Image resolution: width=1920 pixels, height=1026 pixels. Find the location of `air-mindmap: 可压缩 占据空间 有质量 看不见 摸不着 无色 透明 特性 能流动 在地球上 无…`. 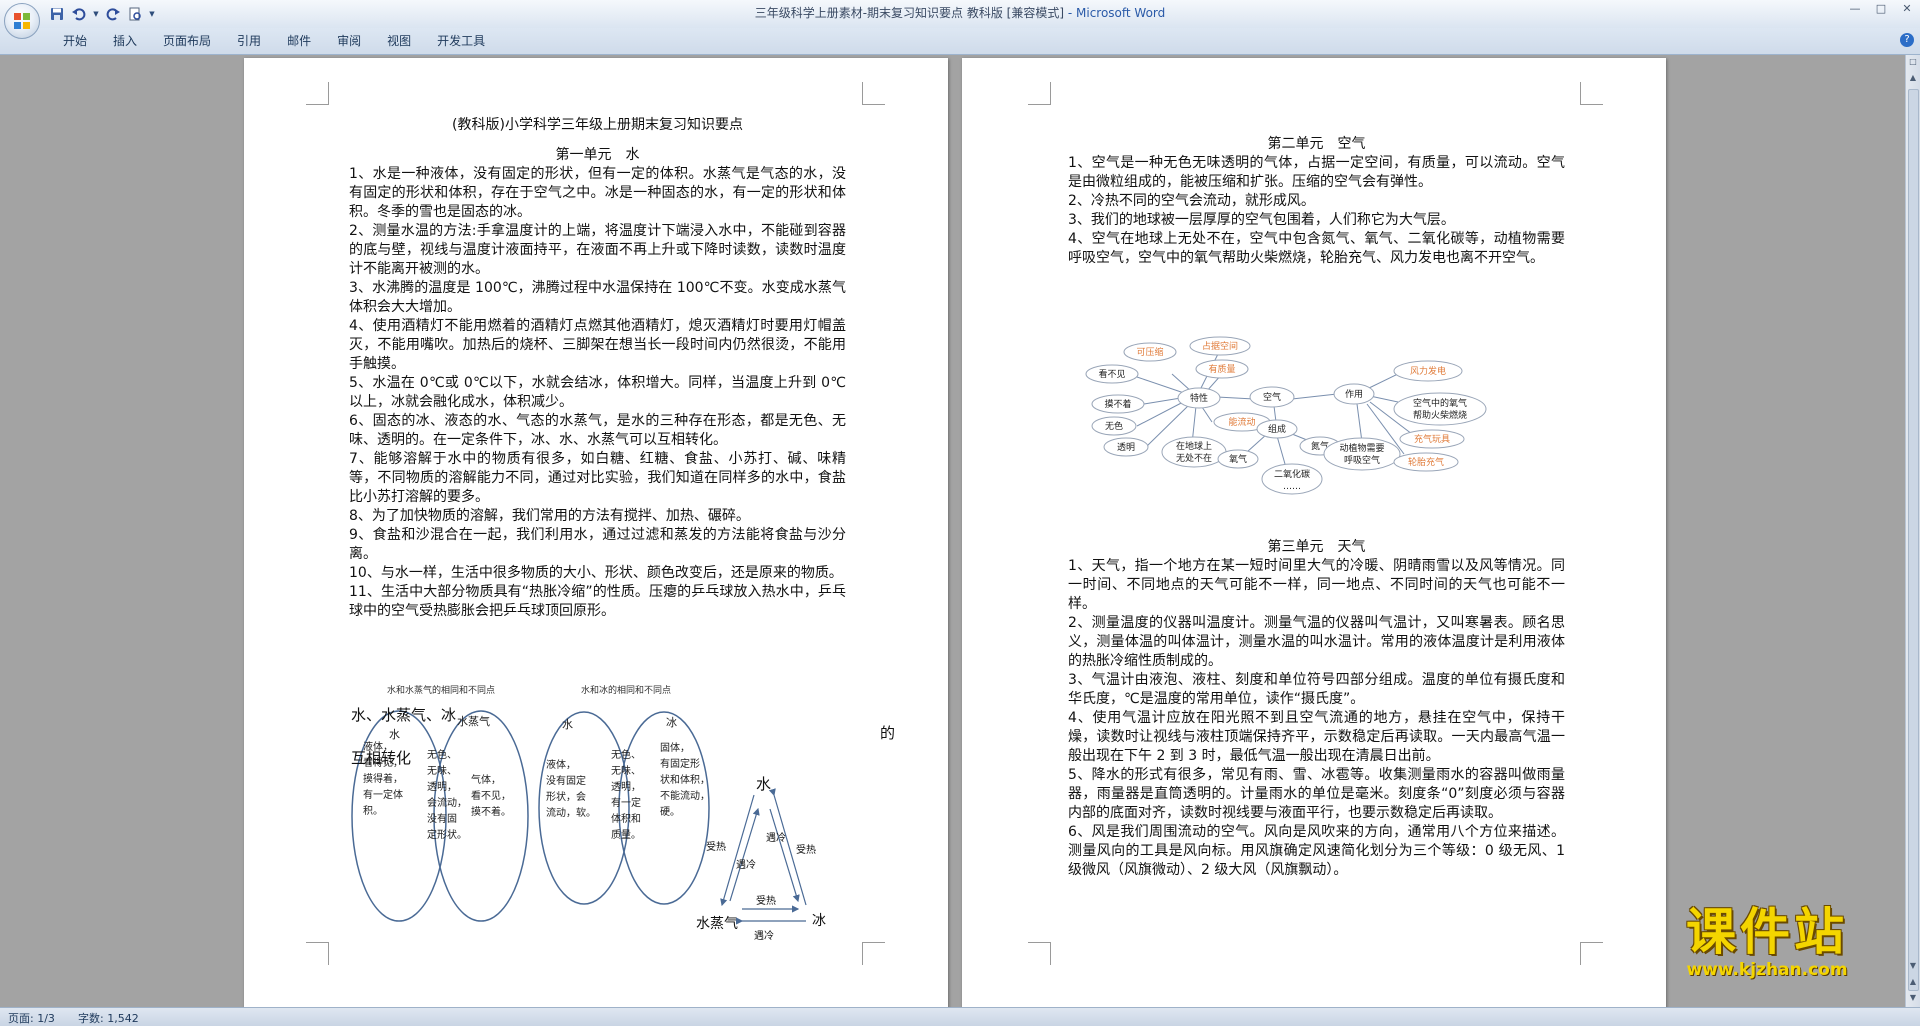

air-mindmap: 可压缩 占据空间 有质量 看不见 摸不着 无色 透明 特性 能流动 在地球上 无… is located at coordinates (1286, 415).